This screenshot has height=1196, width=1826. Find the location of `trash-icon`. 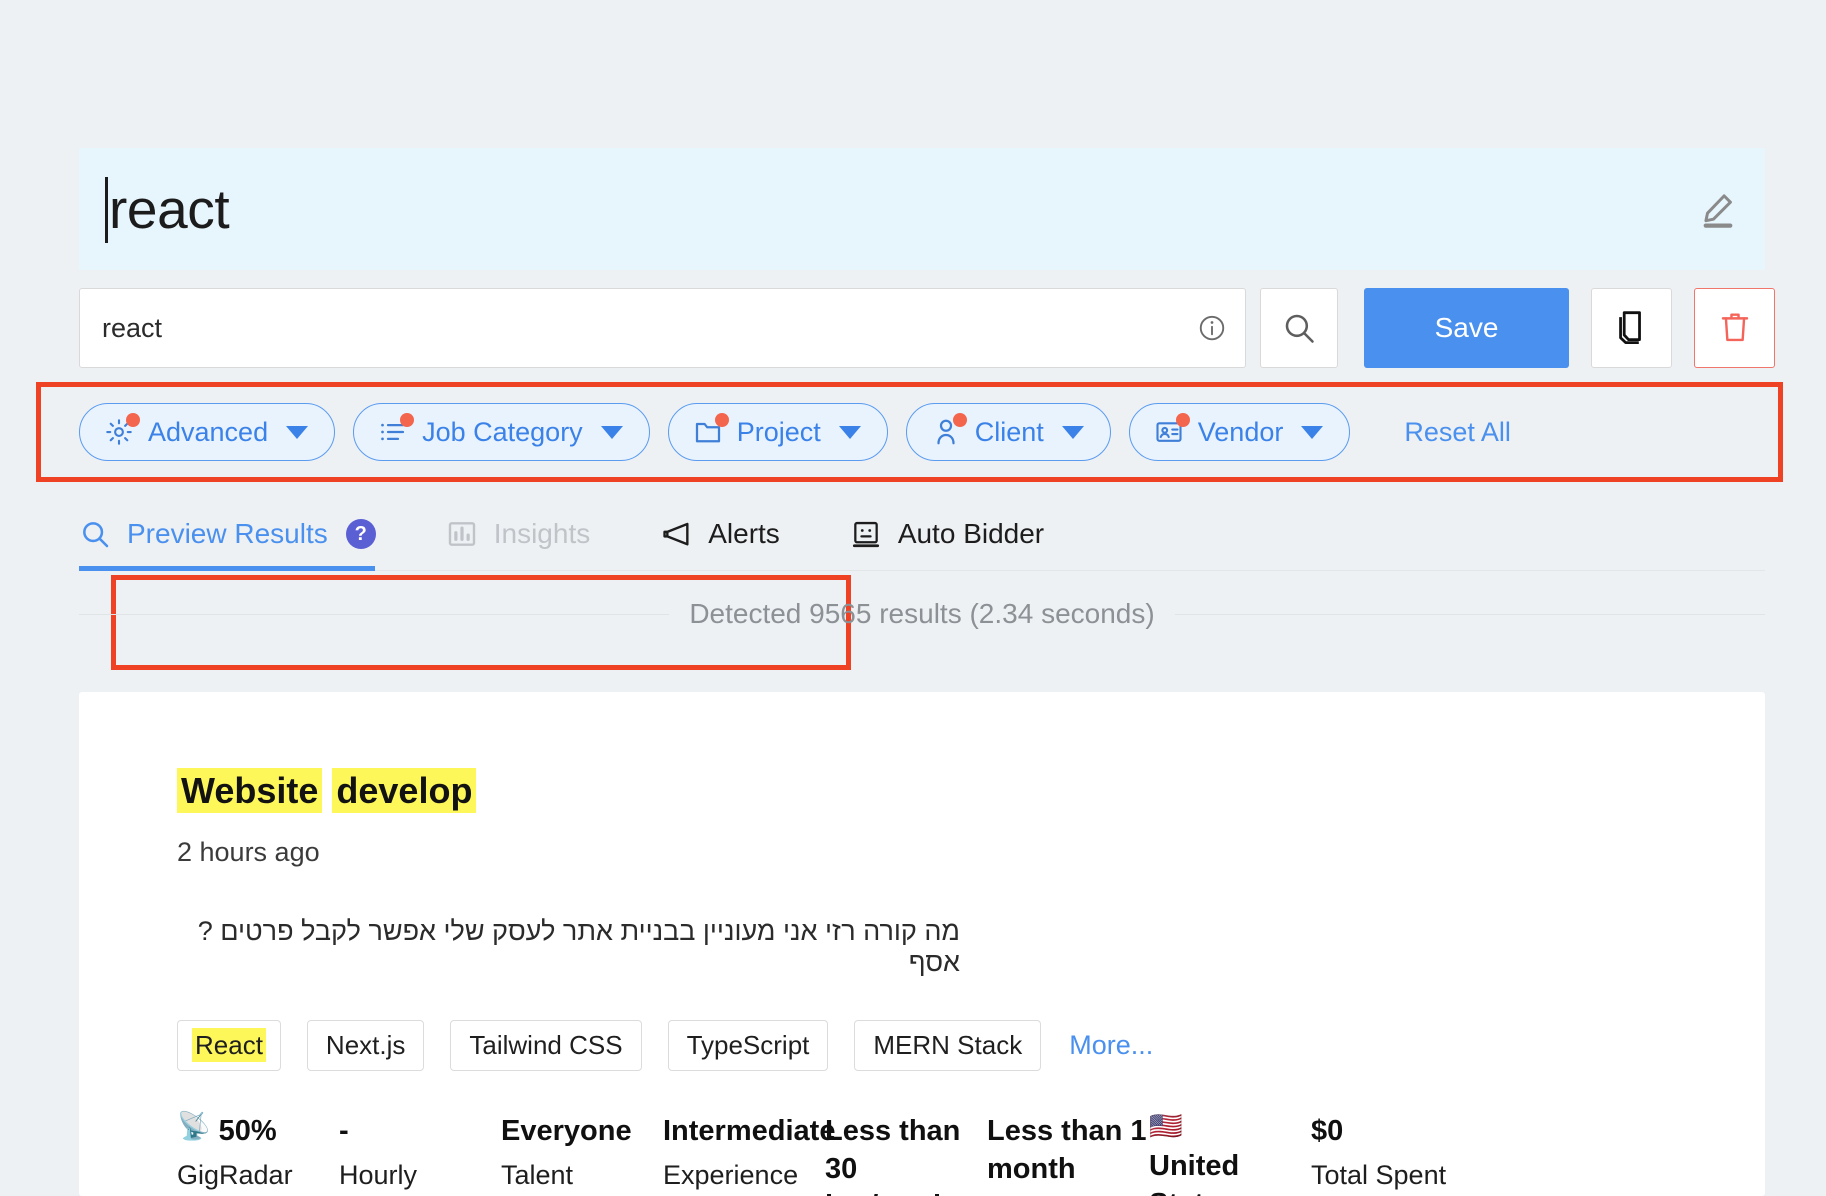

trash-icon is located at coordinates (1734, 328).